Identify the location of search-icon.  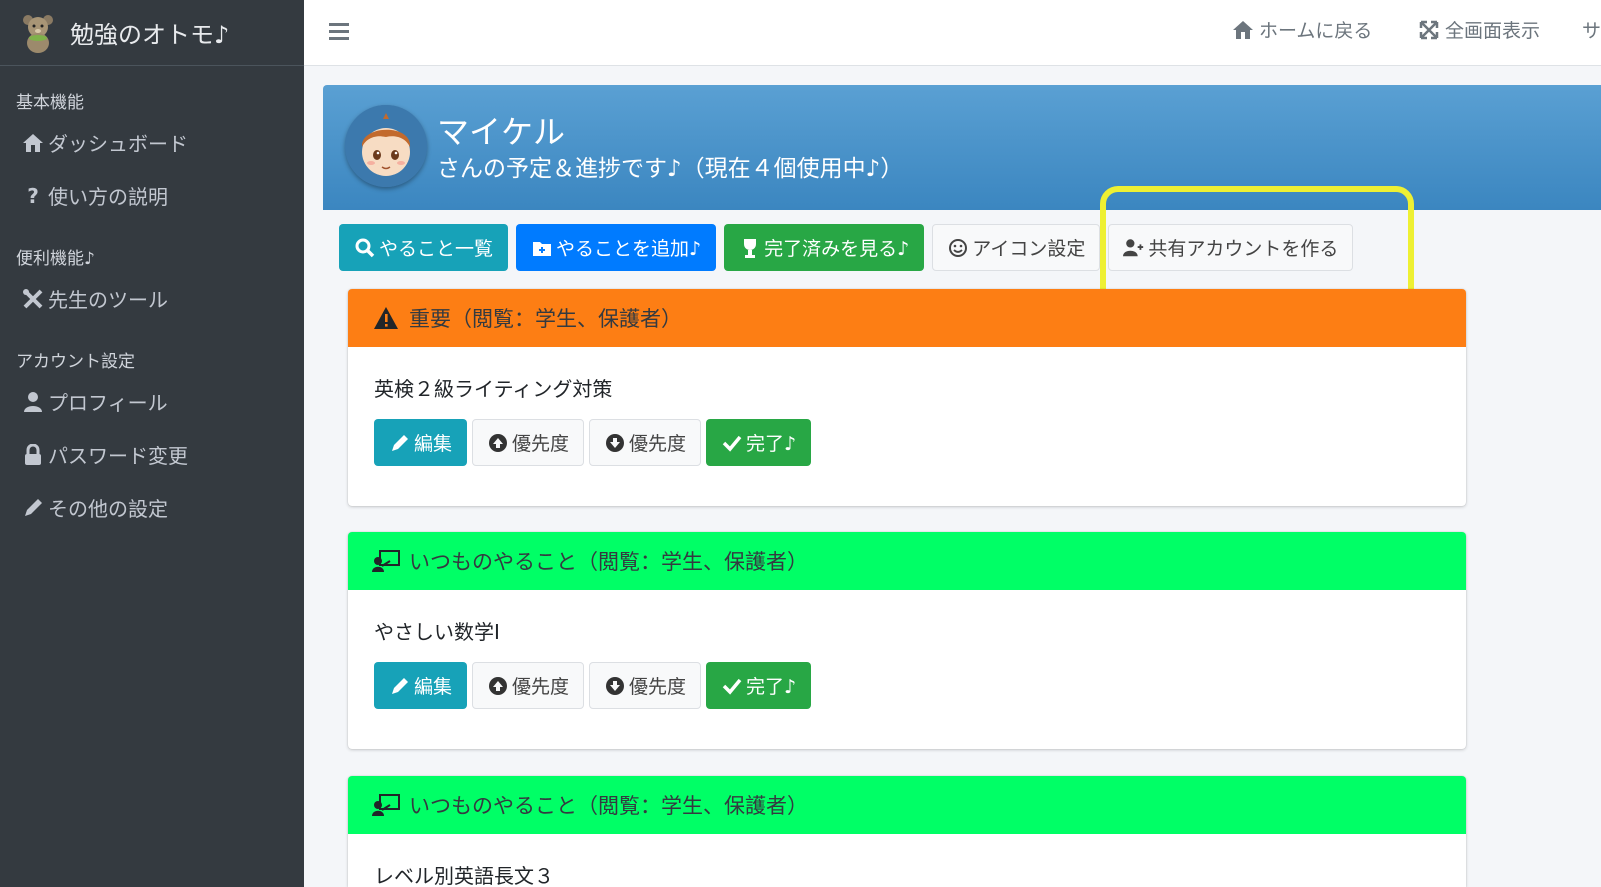
(365, 248).